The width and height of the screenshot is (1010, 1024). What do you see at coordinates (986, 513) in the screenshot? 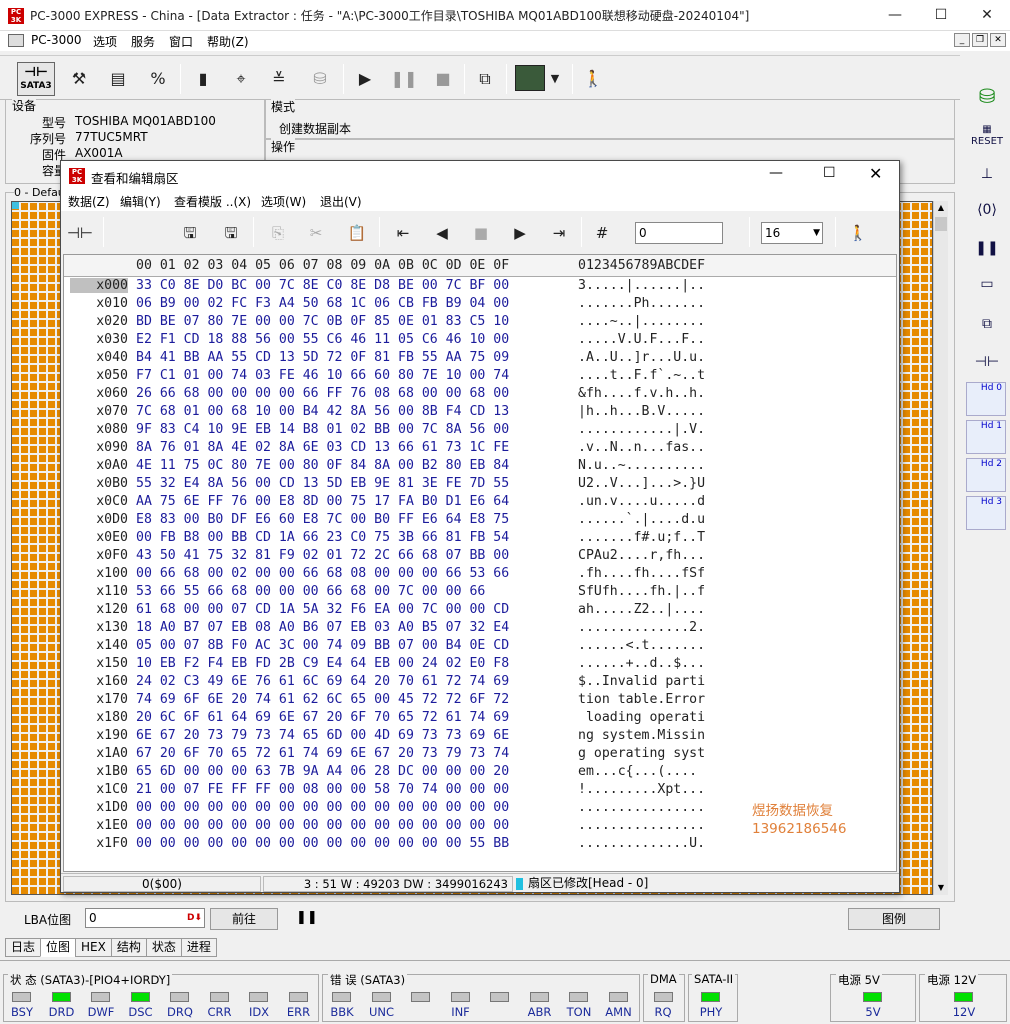
I see `head-3-button: Hd 3` at bounding box center [986, 513].